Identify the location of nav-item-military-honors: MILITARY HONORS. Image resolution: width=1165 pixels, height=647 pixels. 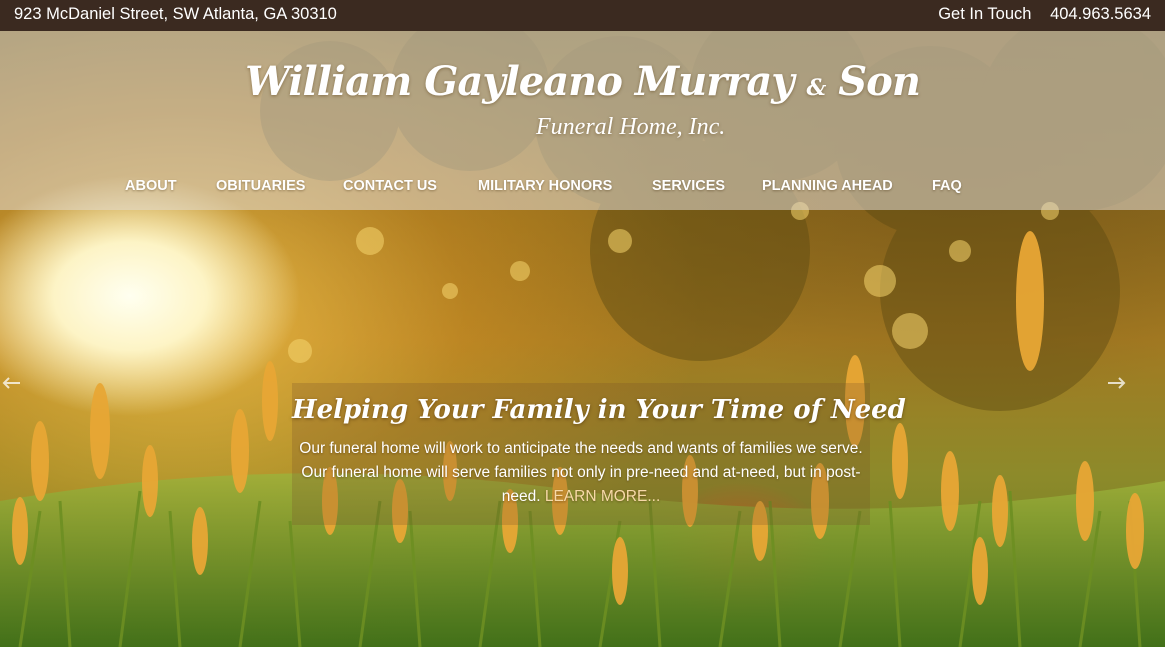
(545, 186).